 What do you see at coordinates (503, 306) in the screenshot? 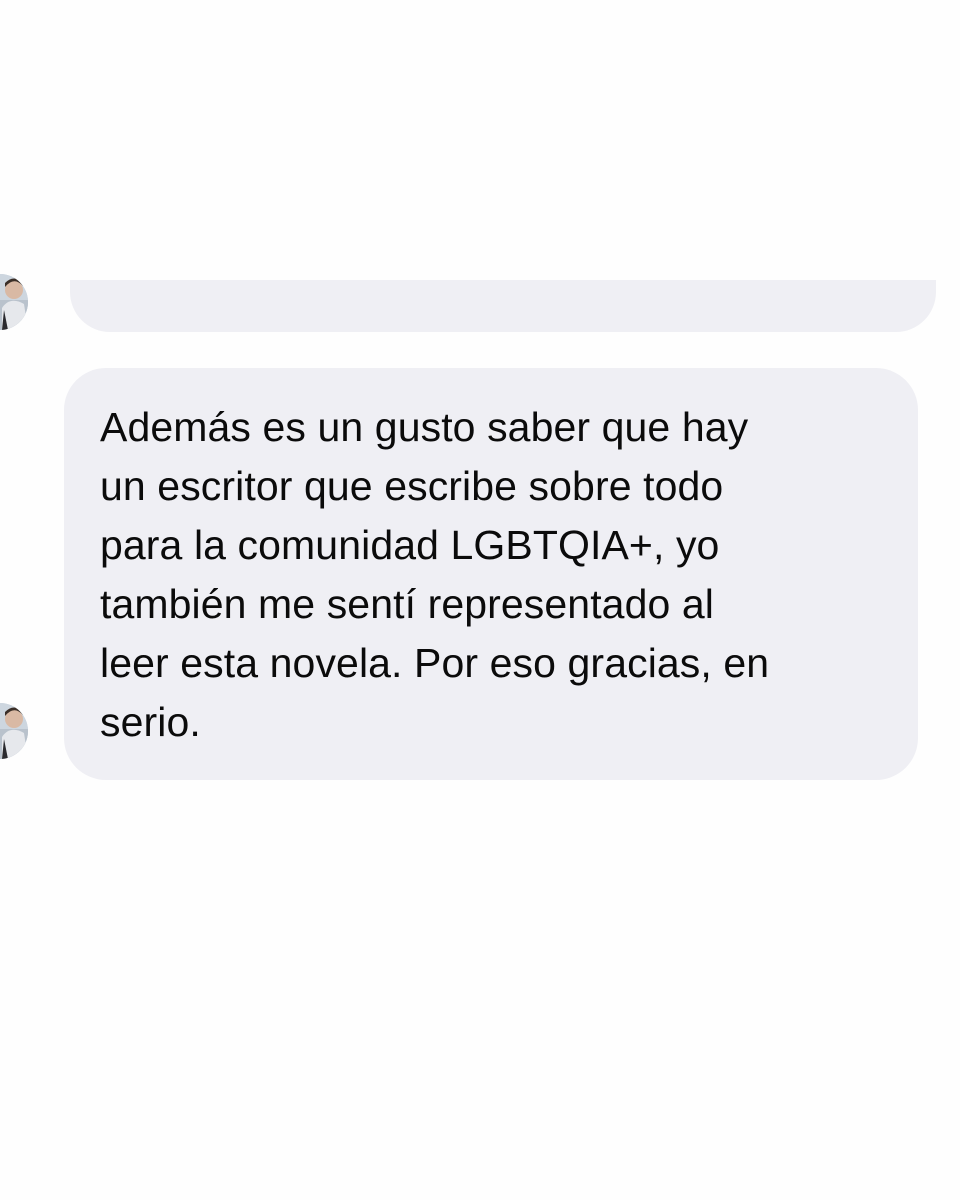
I see `message-bubble-previous` at bounding box center [503, 306].